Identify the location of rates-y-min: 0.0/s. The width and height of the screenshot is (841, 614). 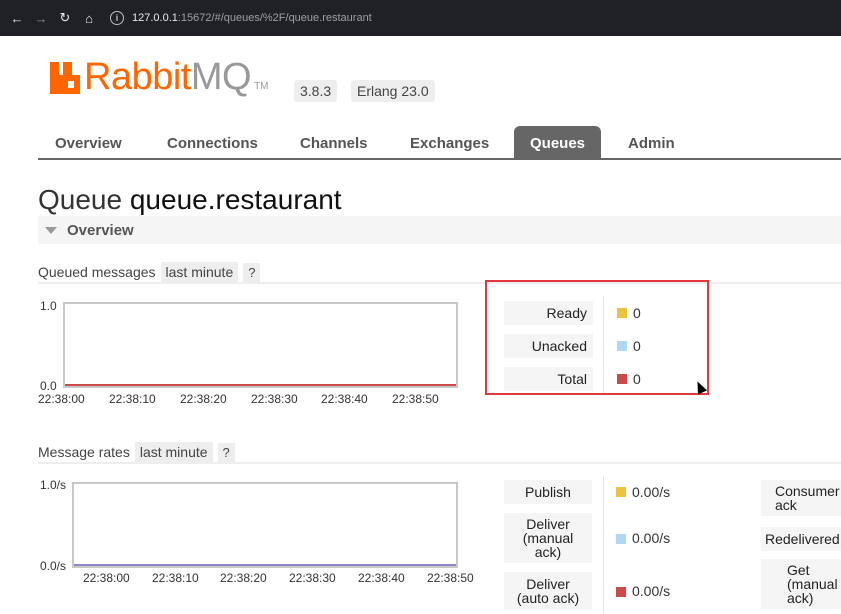
(53, 566).